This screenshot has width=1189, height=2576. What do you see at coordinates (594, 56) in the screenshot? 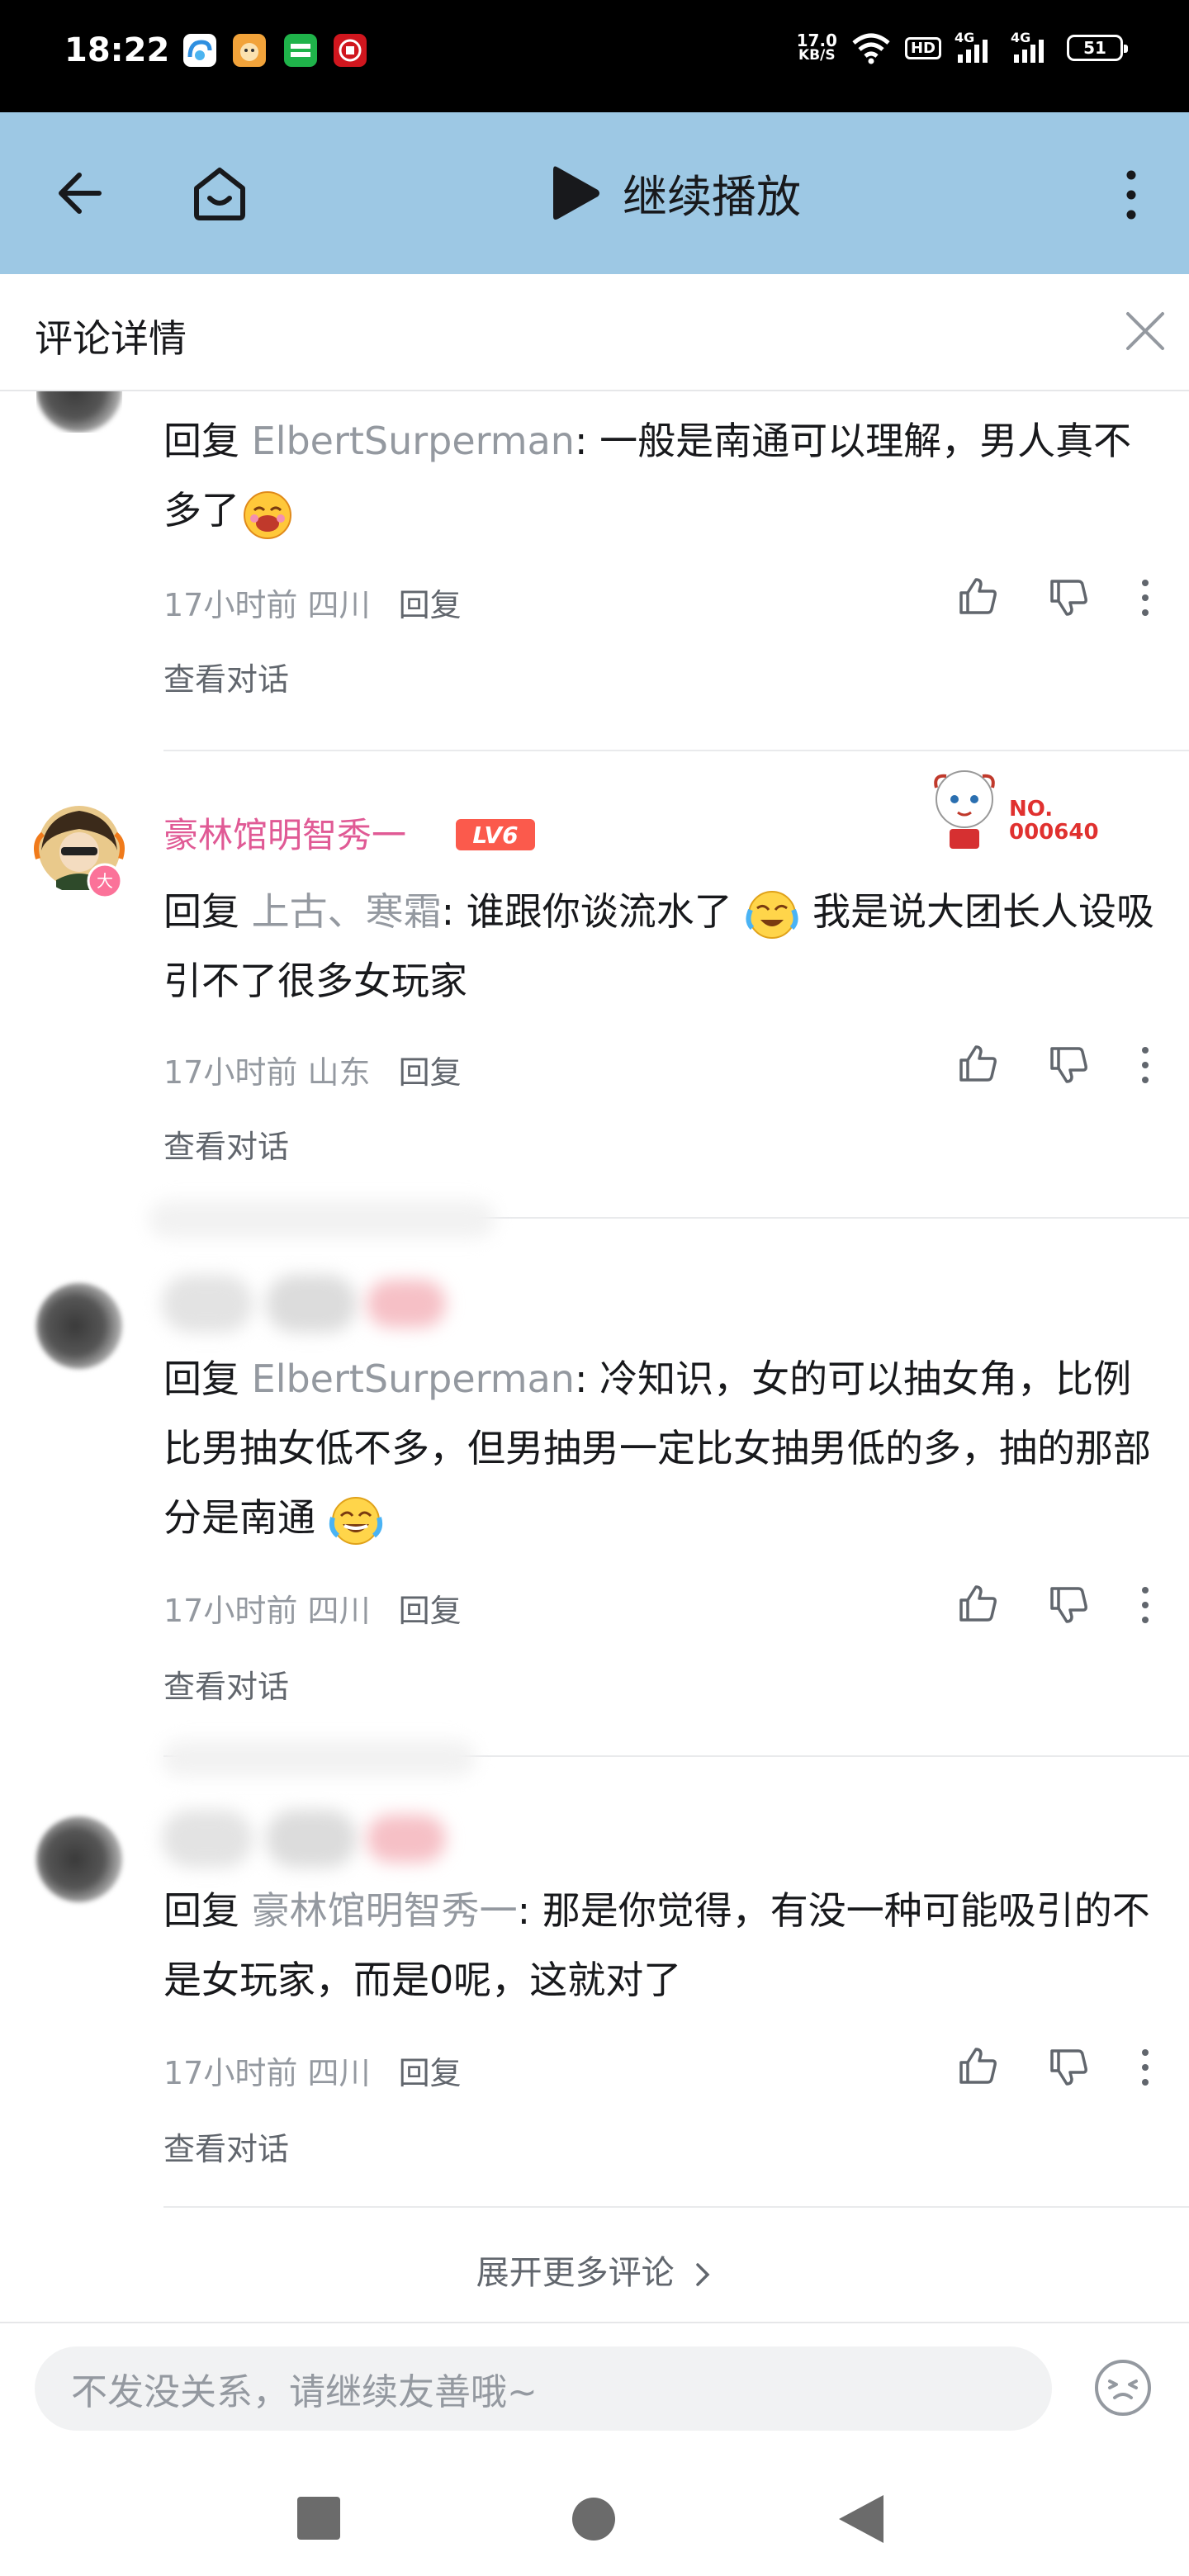
I see `status-bar: 18:22 17.0 KB/S HD 4G 4G 51` at bounding box center [594, 56].